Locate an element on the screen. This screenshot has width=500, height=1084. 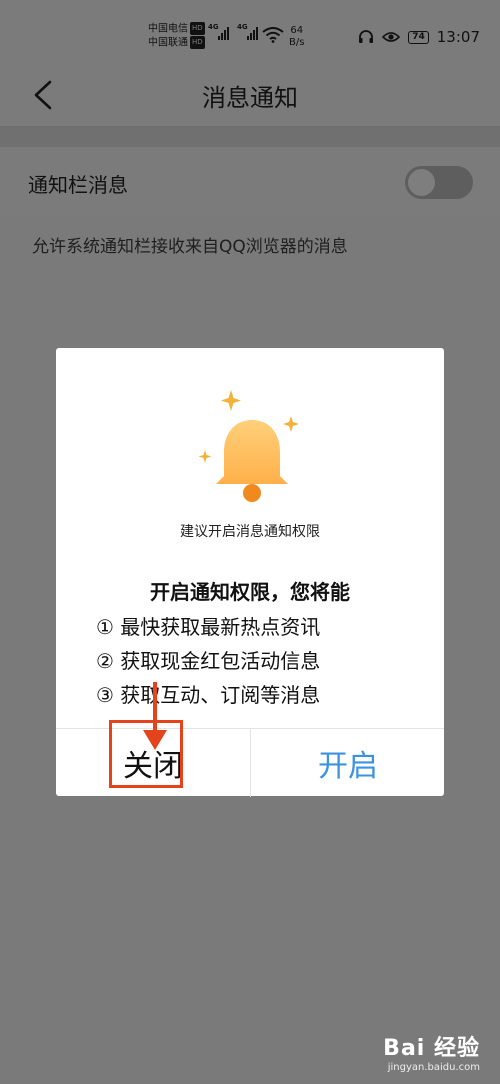
wifi-icon is located at coordinates (273, 35).